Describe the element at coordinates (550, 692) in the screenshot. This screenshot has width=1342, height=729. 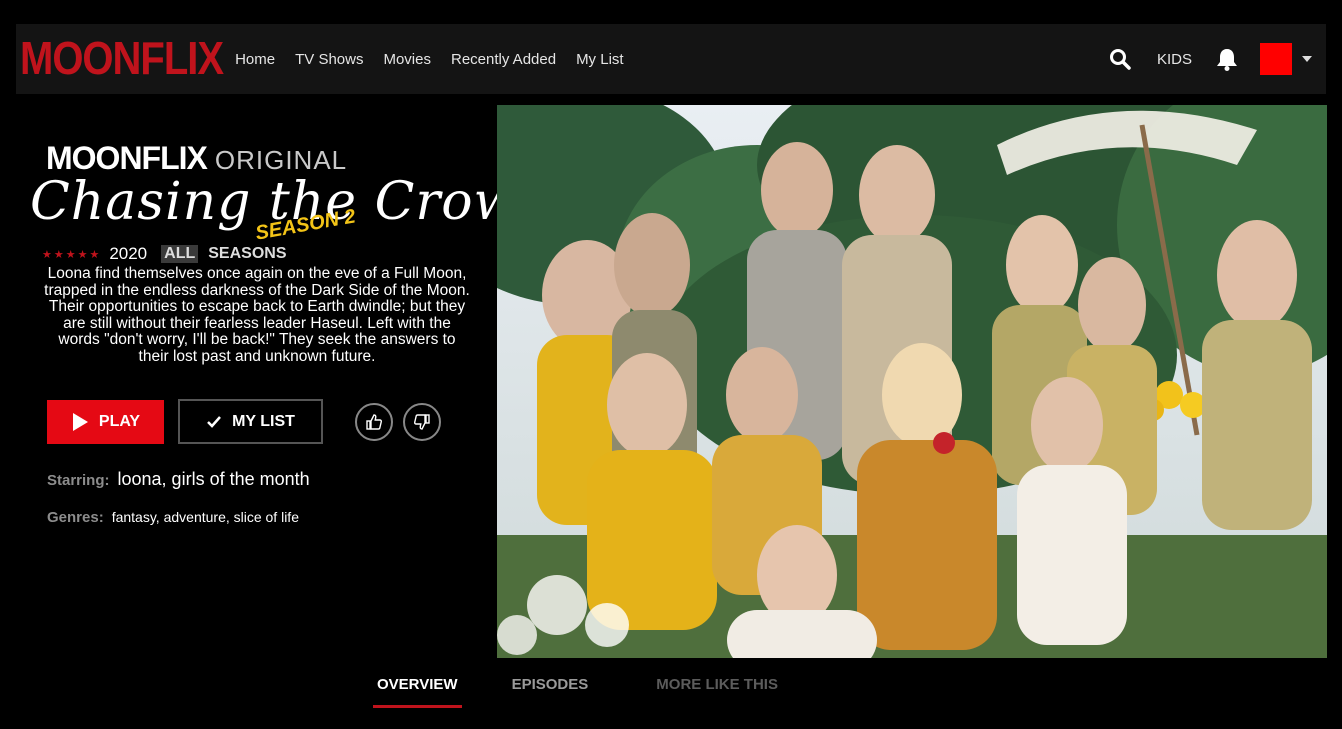
I see `tab-episodes: EPISODES` at that location.